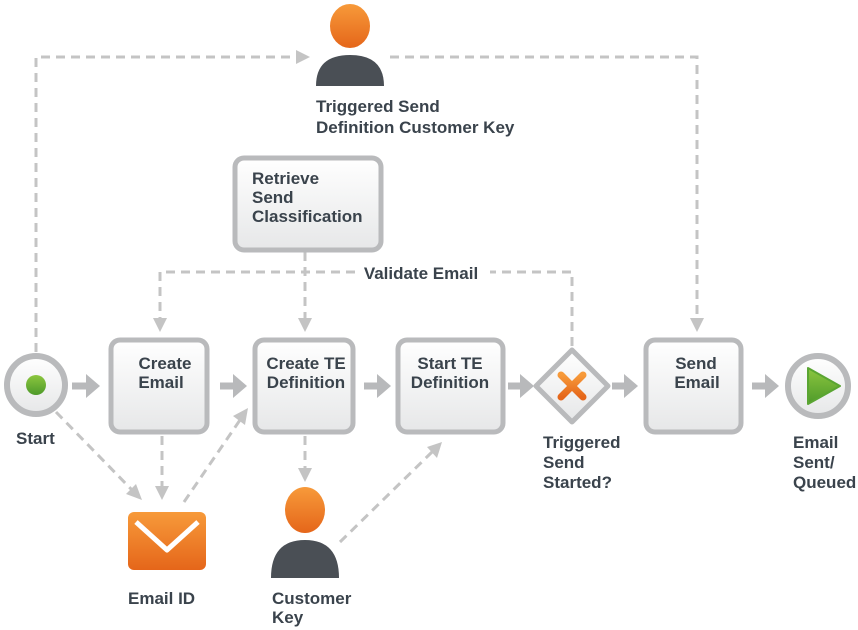 Image resolution: width=858 pixels, height=630 pixels. Describe the element at coordinates (308, 204) in the screenshot. I see `task-retrieve-send-classification: Retrieve Send Classification` at that location.